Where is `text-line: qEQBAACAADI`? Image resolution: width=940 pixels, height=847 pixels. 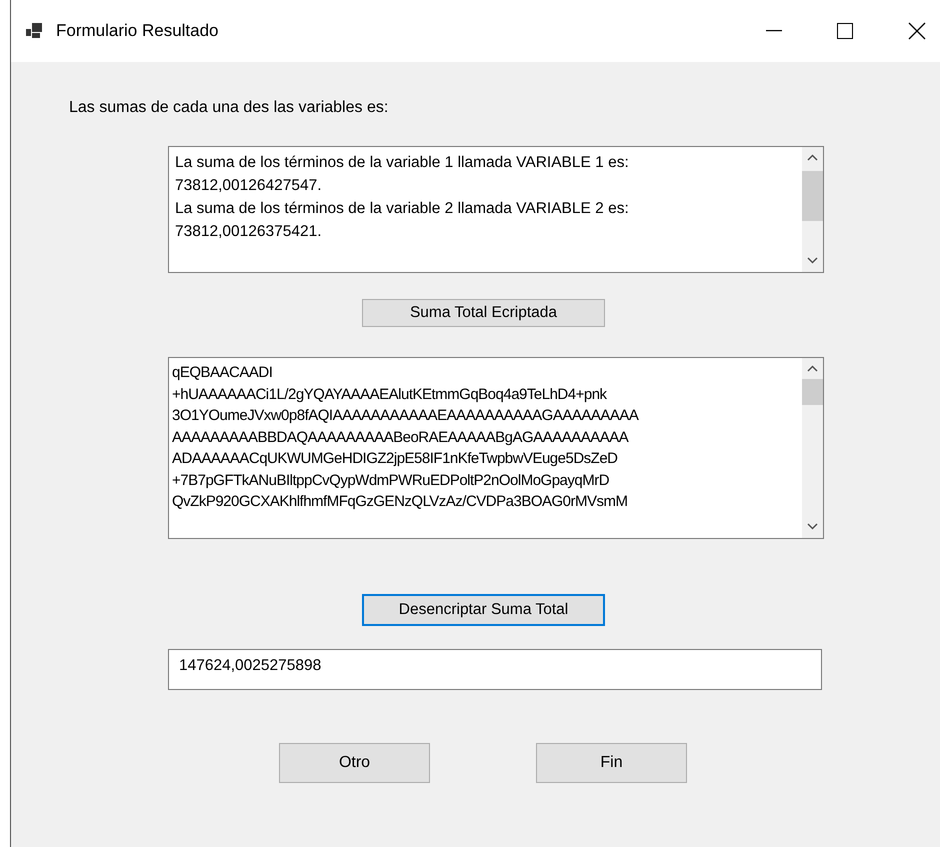 text-line: qEQBAACAADI is located at coordinates (223, 373).